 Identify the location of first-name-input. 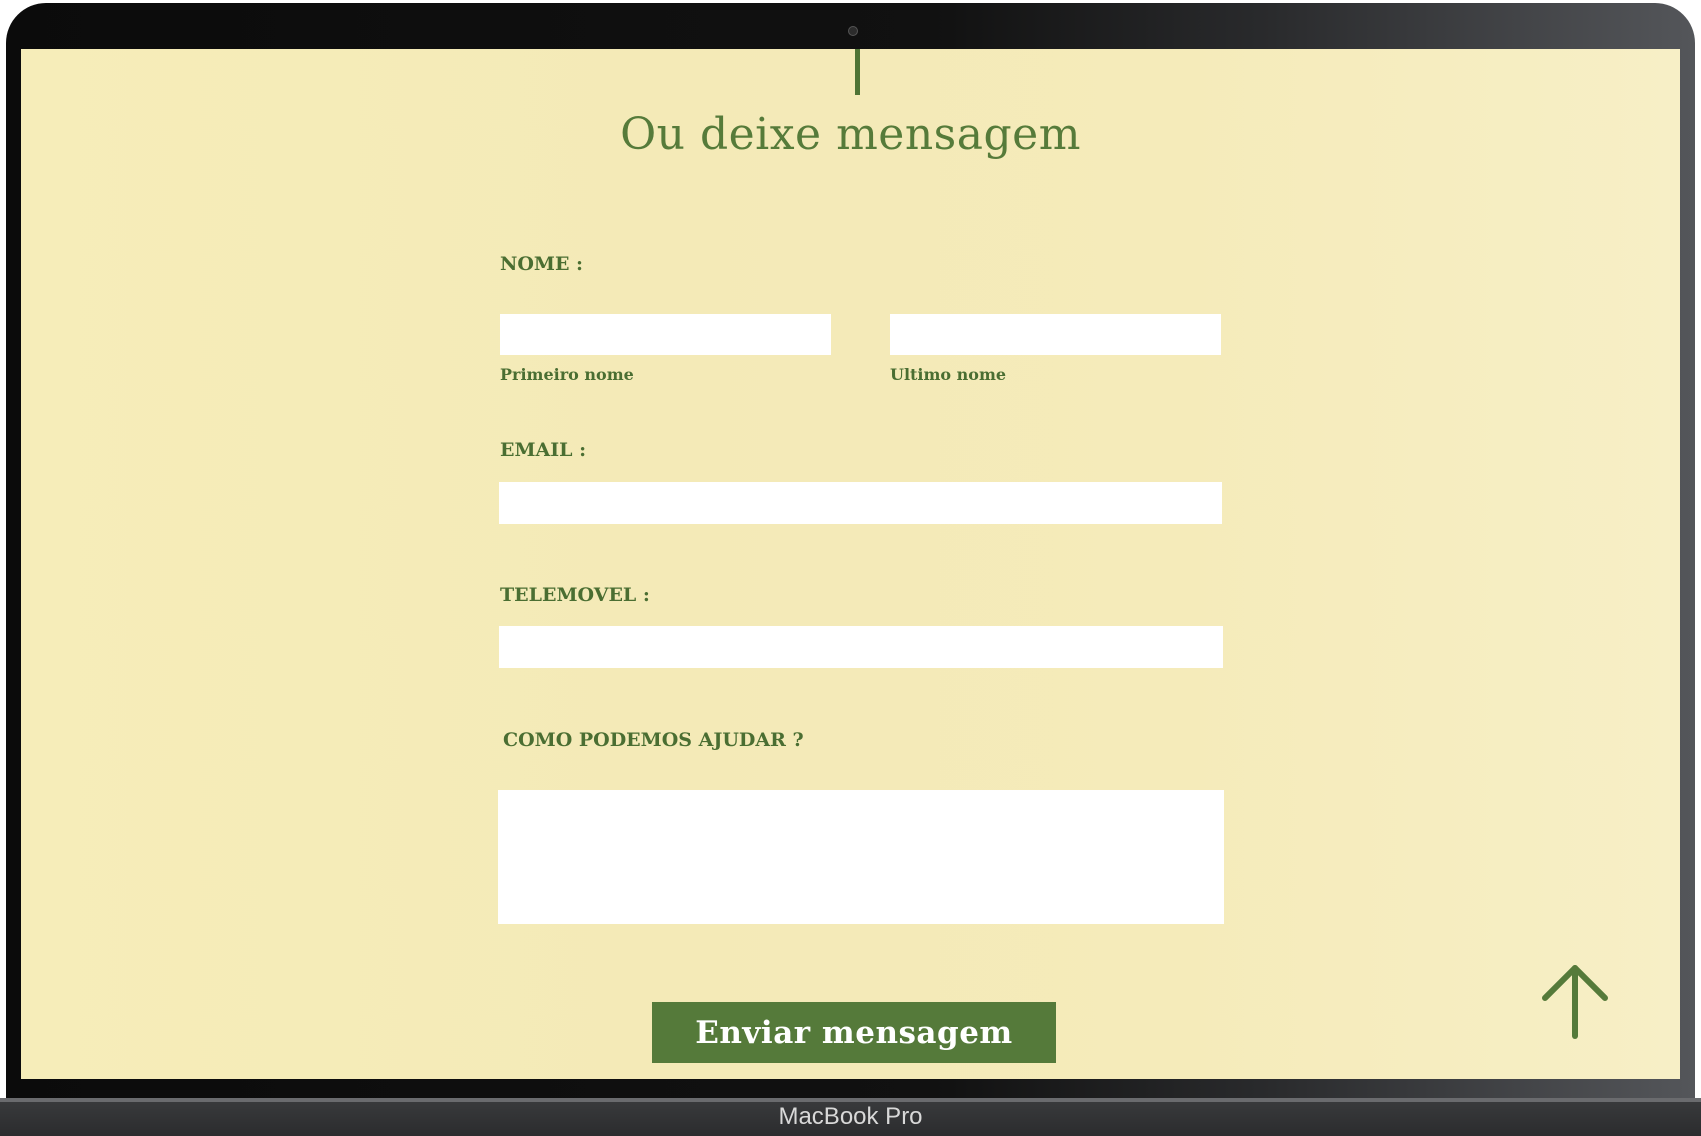
(665, 334).